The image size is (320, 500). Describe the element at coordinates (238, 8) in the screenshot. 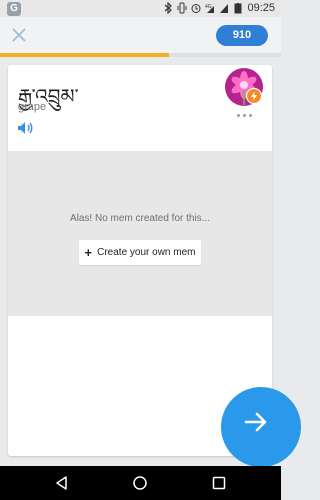

I see `battery-icon` at that location.